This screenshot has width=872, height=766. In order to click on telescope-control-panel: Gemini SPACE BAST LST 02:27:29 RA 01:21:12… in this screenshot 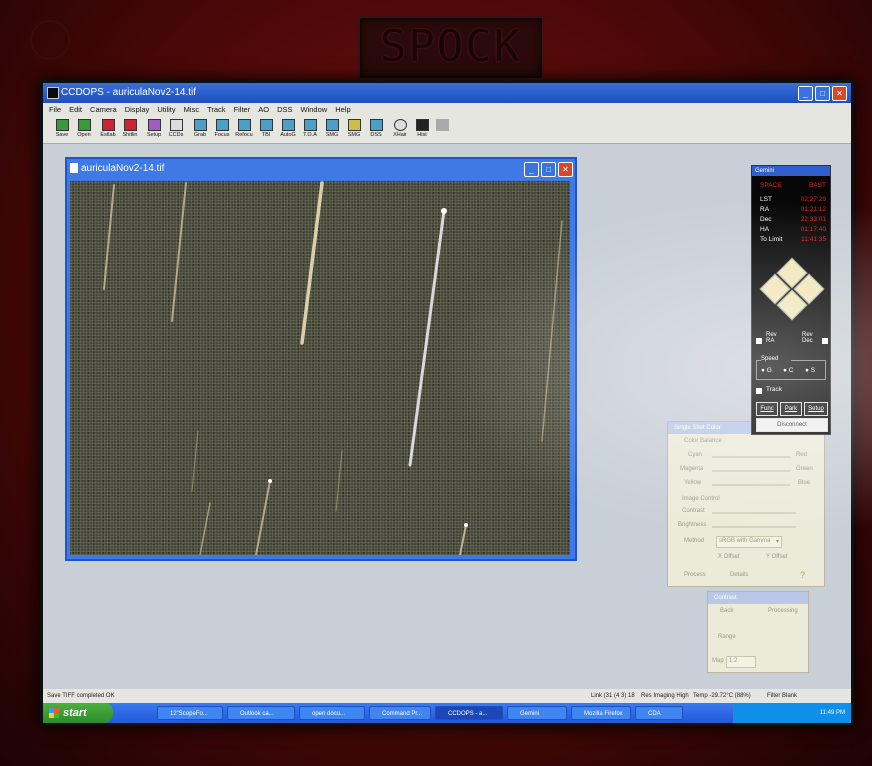, I will do `click(791, 300)`.